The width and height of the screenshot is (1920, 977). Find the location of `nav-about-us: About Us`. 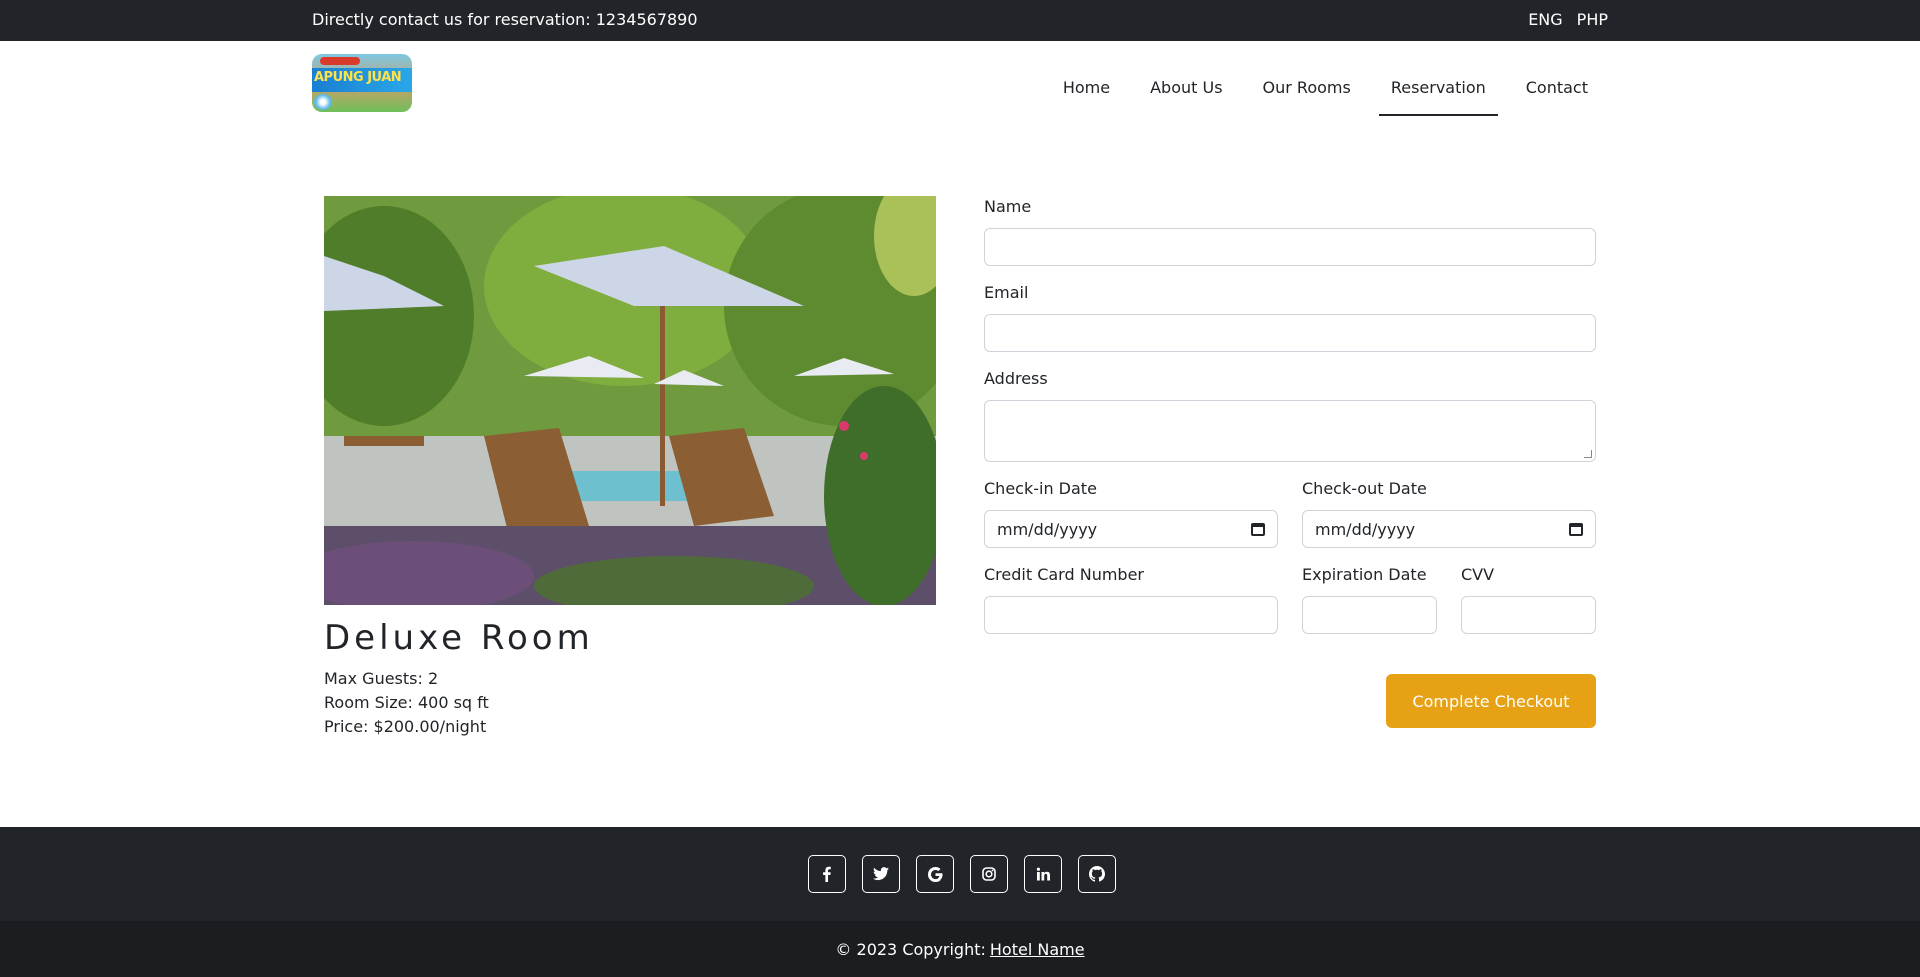

nav-about-us: About Us is located at coordinates (1186, 81).